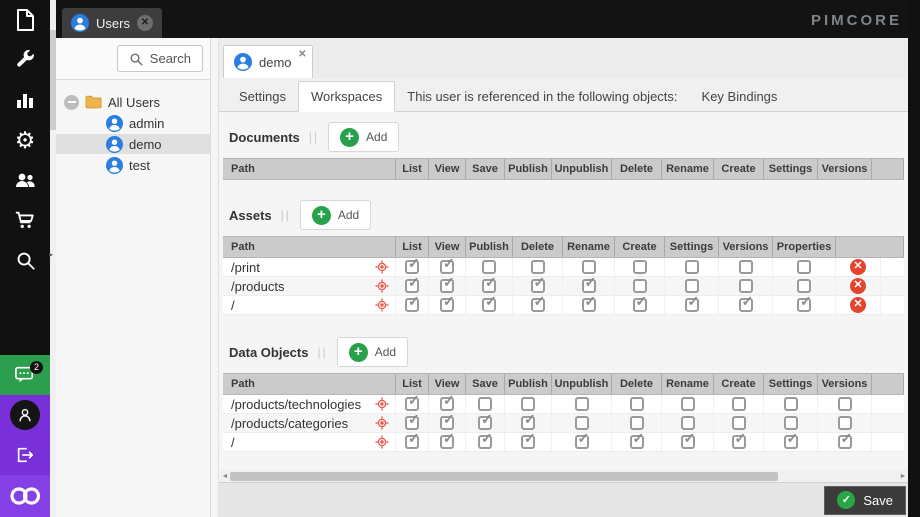  I want to click on save-button: ✓ Save, so click(865, 500).